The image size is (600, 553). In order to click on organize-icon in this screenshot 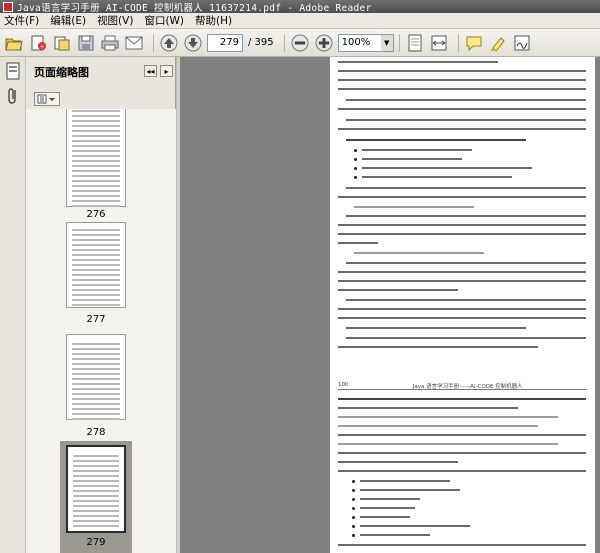, I will do `click(62, 43)`.